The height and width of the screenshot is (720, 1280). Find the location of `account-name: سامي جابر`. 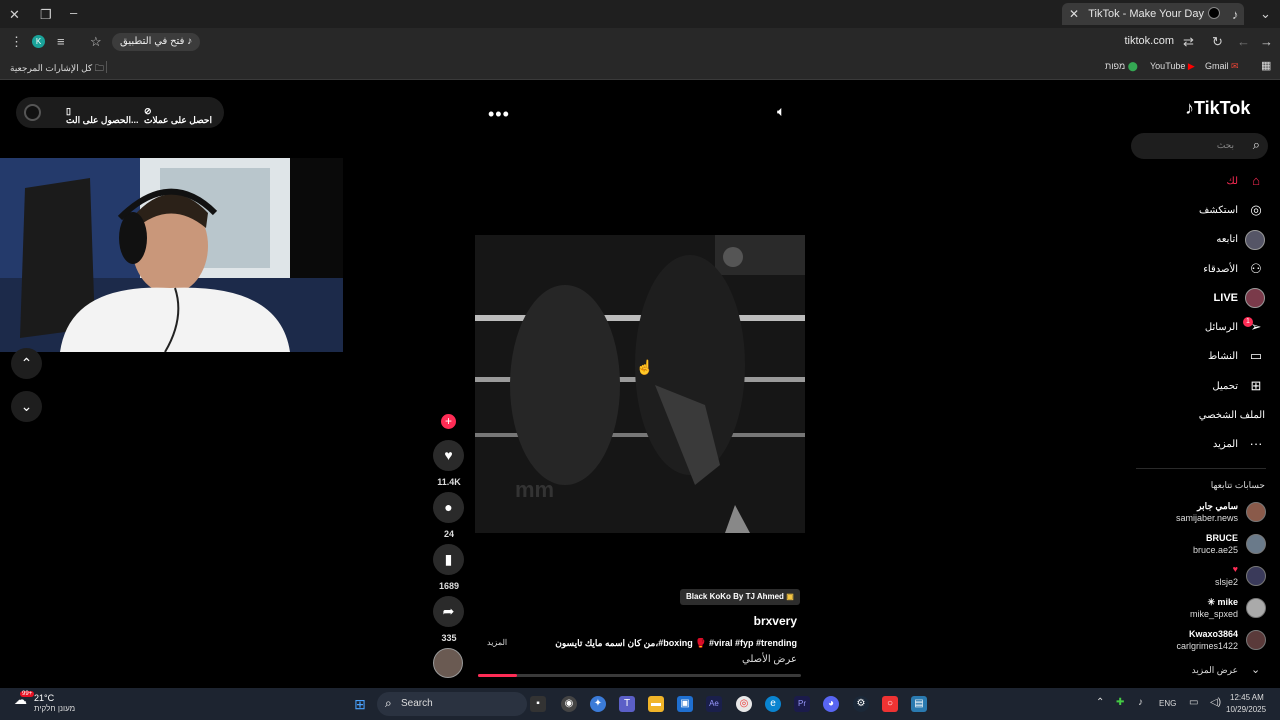

account-name: سامي جابر is located at coordinates (1217, 506).